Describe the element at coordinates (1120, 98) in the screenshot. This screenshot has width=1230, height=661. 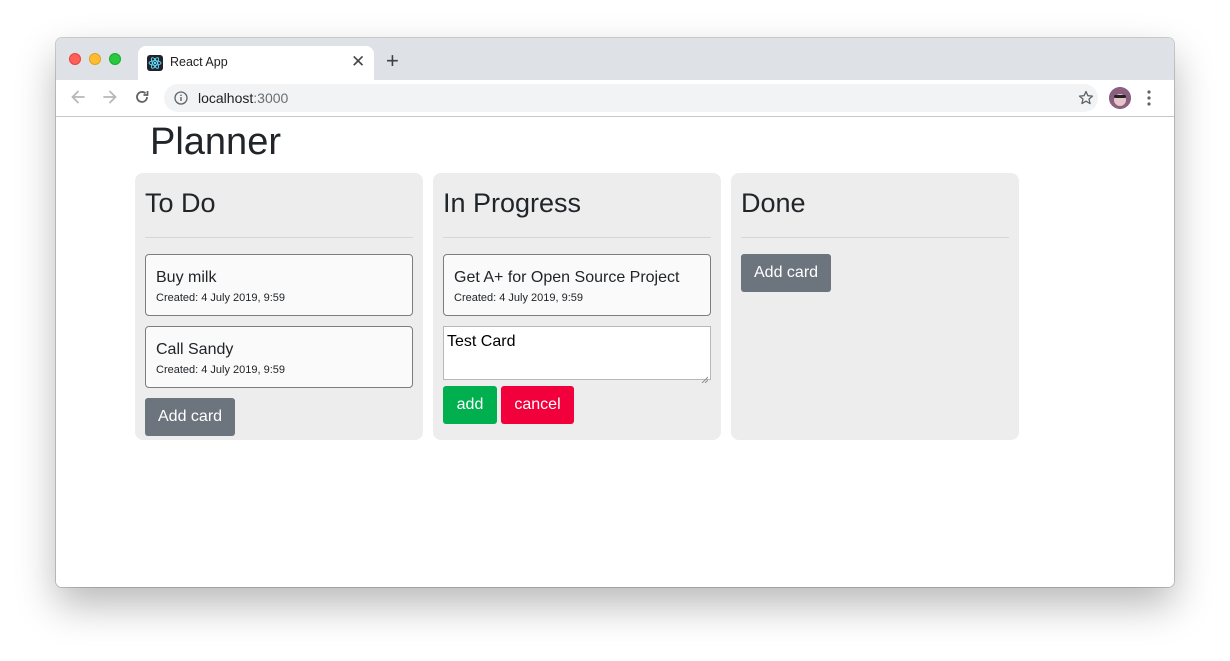
I see `avatar` at that location.